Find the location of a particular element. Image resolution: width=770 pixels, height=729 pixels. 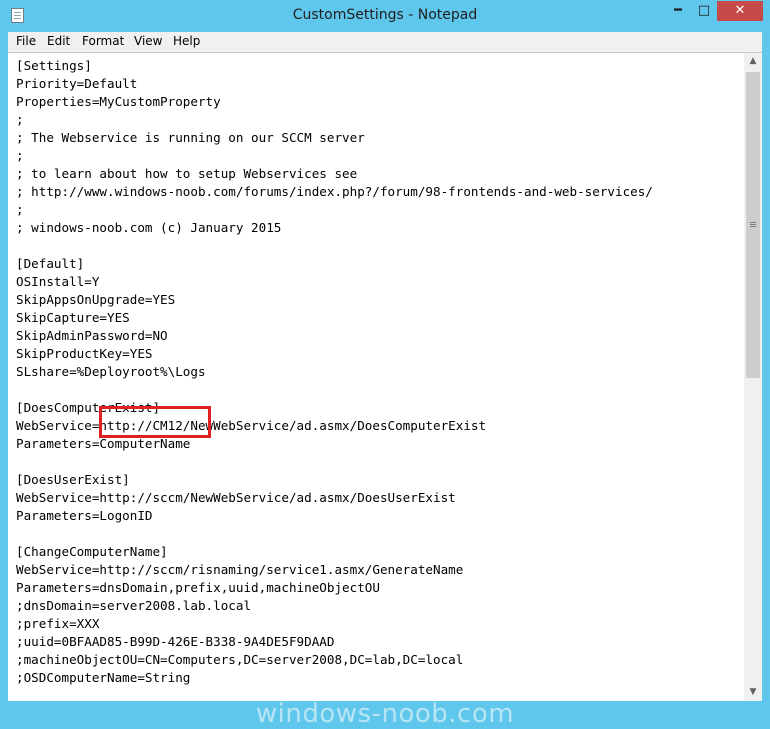

vertical-scrollbar: ▲ ▼ is located at coordinates (753, 377).